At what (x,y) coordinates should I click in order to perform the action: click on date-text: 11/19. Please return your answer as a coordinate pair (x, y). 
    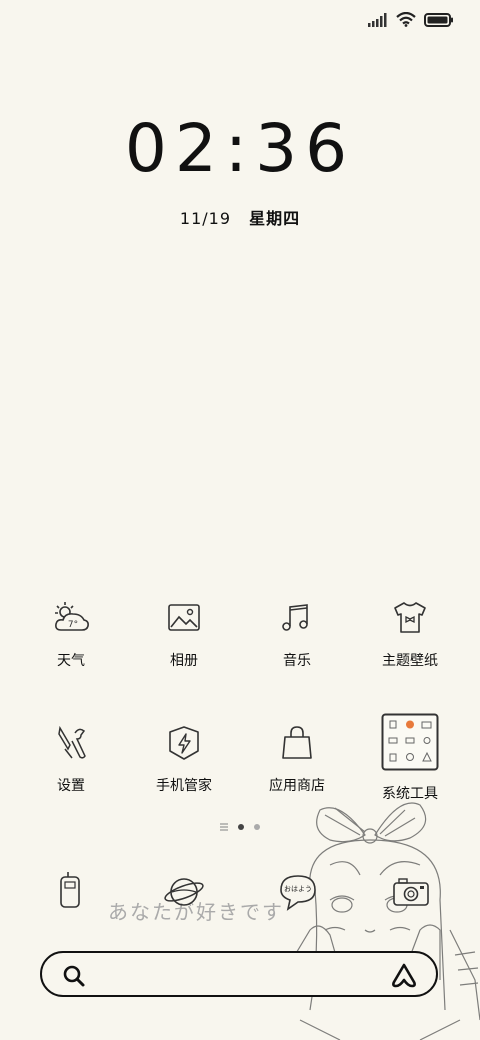
    Looking at the image, I should click on (205, 218).